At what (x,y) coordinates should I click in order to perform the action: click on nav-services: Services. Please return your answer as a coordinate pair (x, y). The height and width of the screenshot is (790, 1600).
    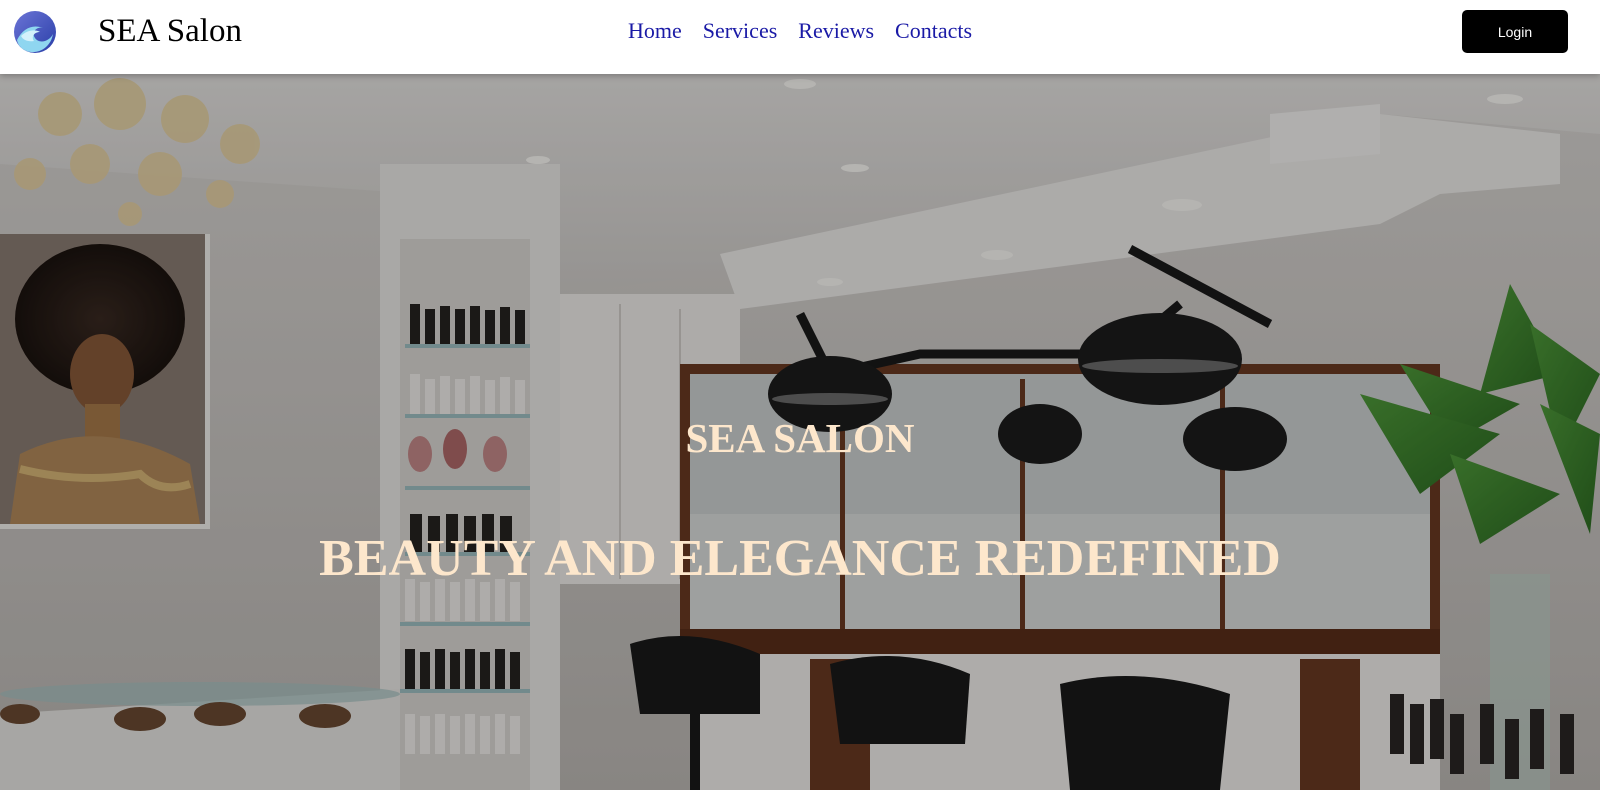
    Looking at the image, I should click on (740, 31).